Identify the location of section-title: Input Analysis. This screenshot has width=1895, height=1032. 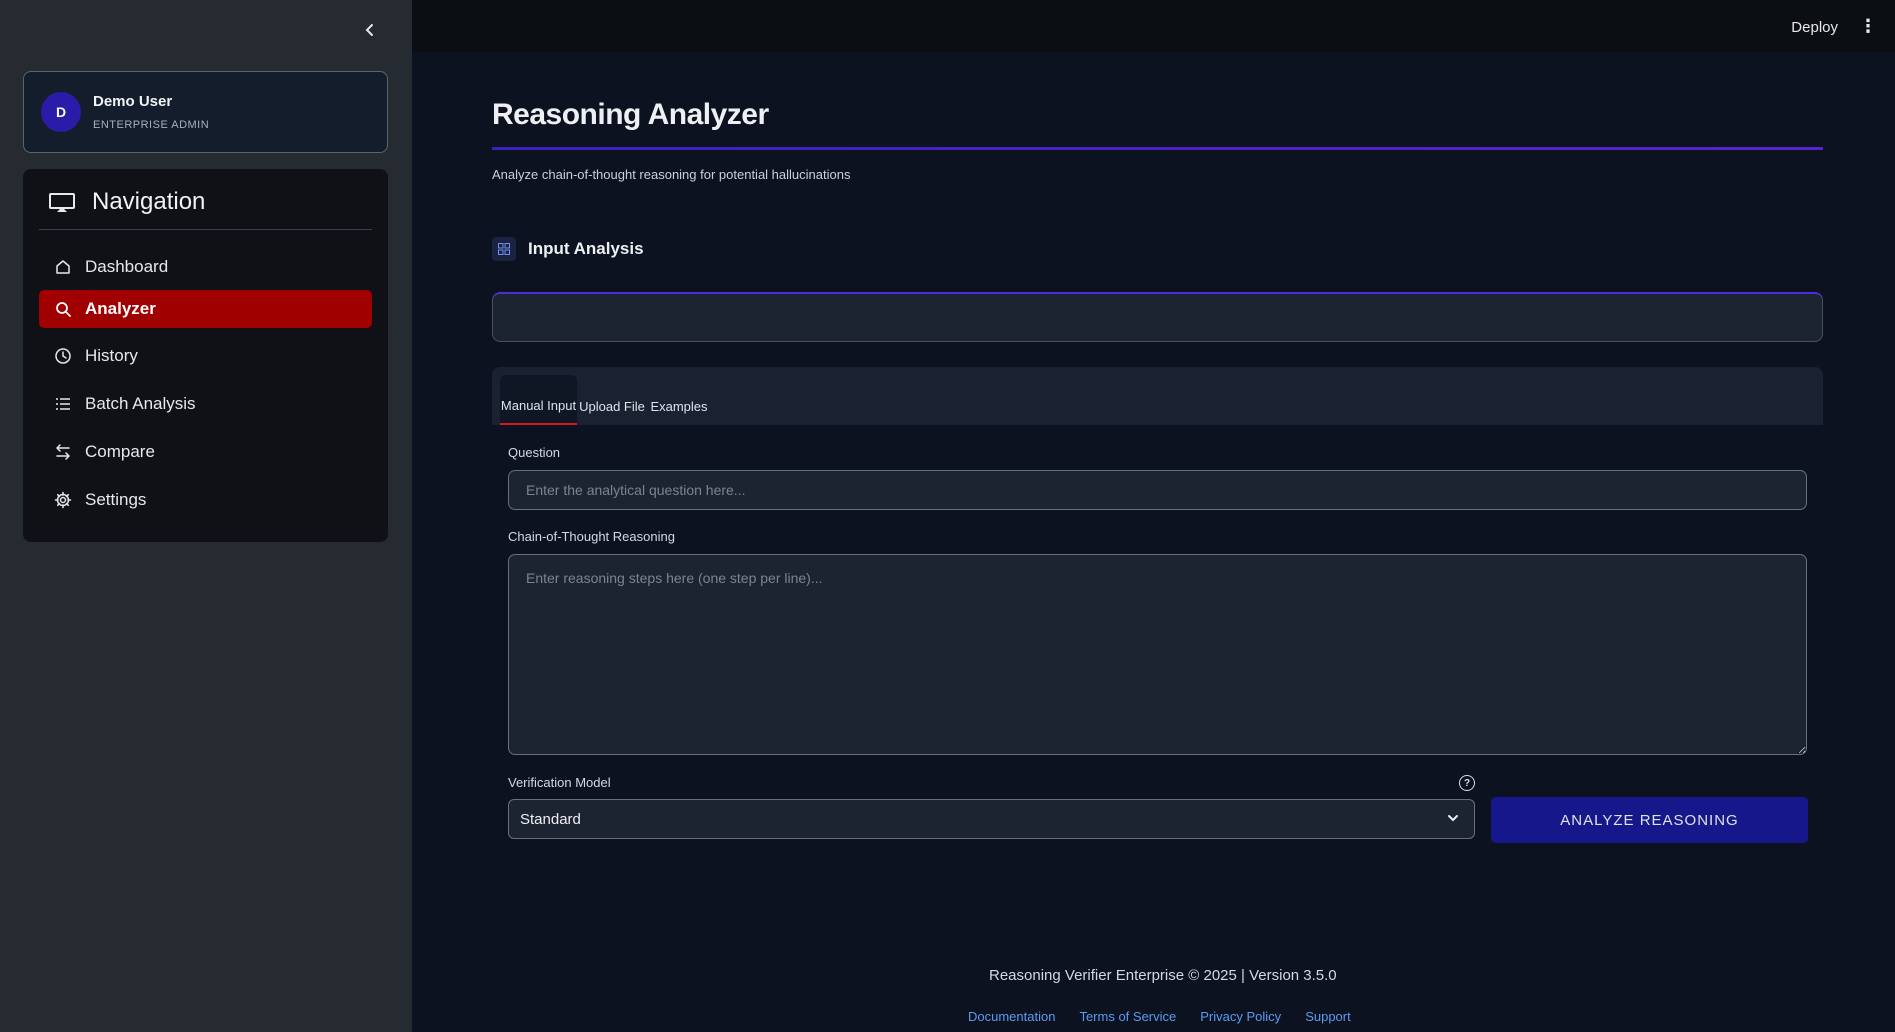
(586, 248).